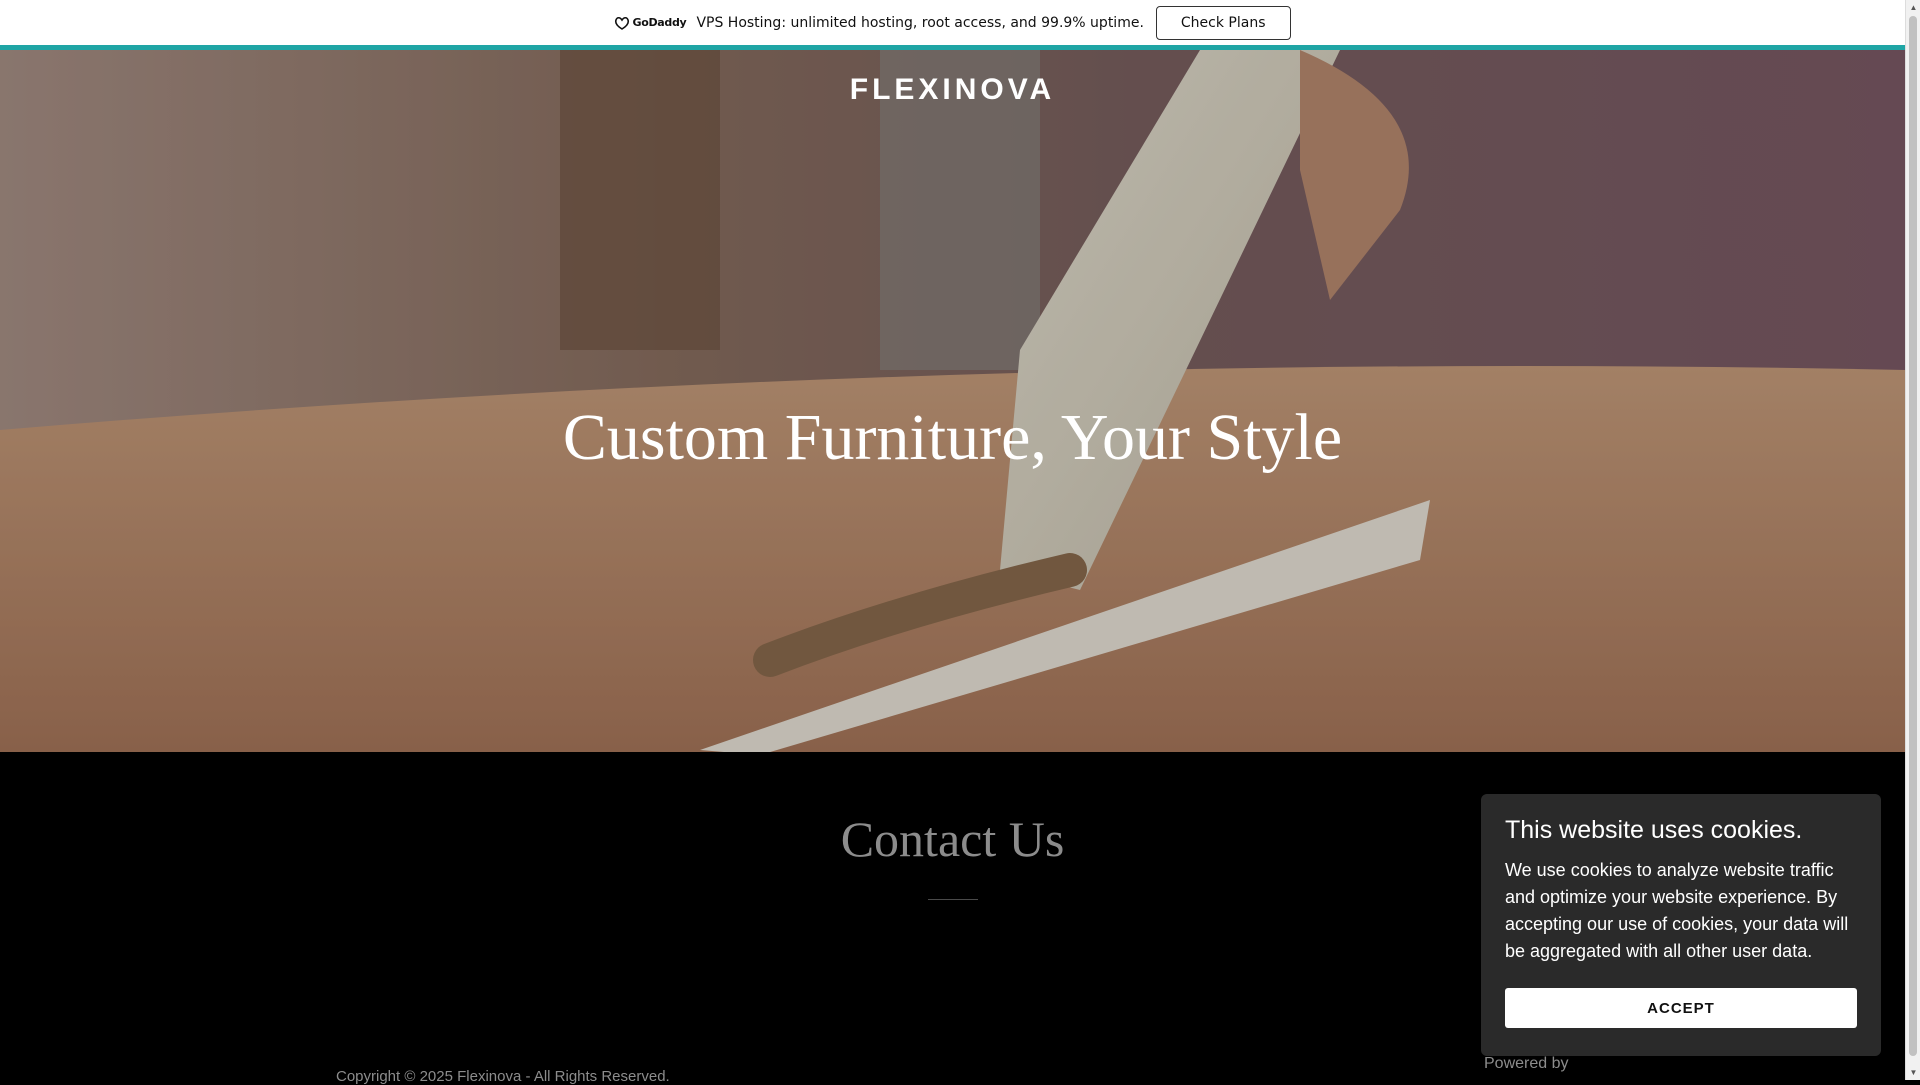 This screenshot has height=1085, width=1920. I want to click on page-scrollbar: ▲ ▼, so click(1912, 540).